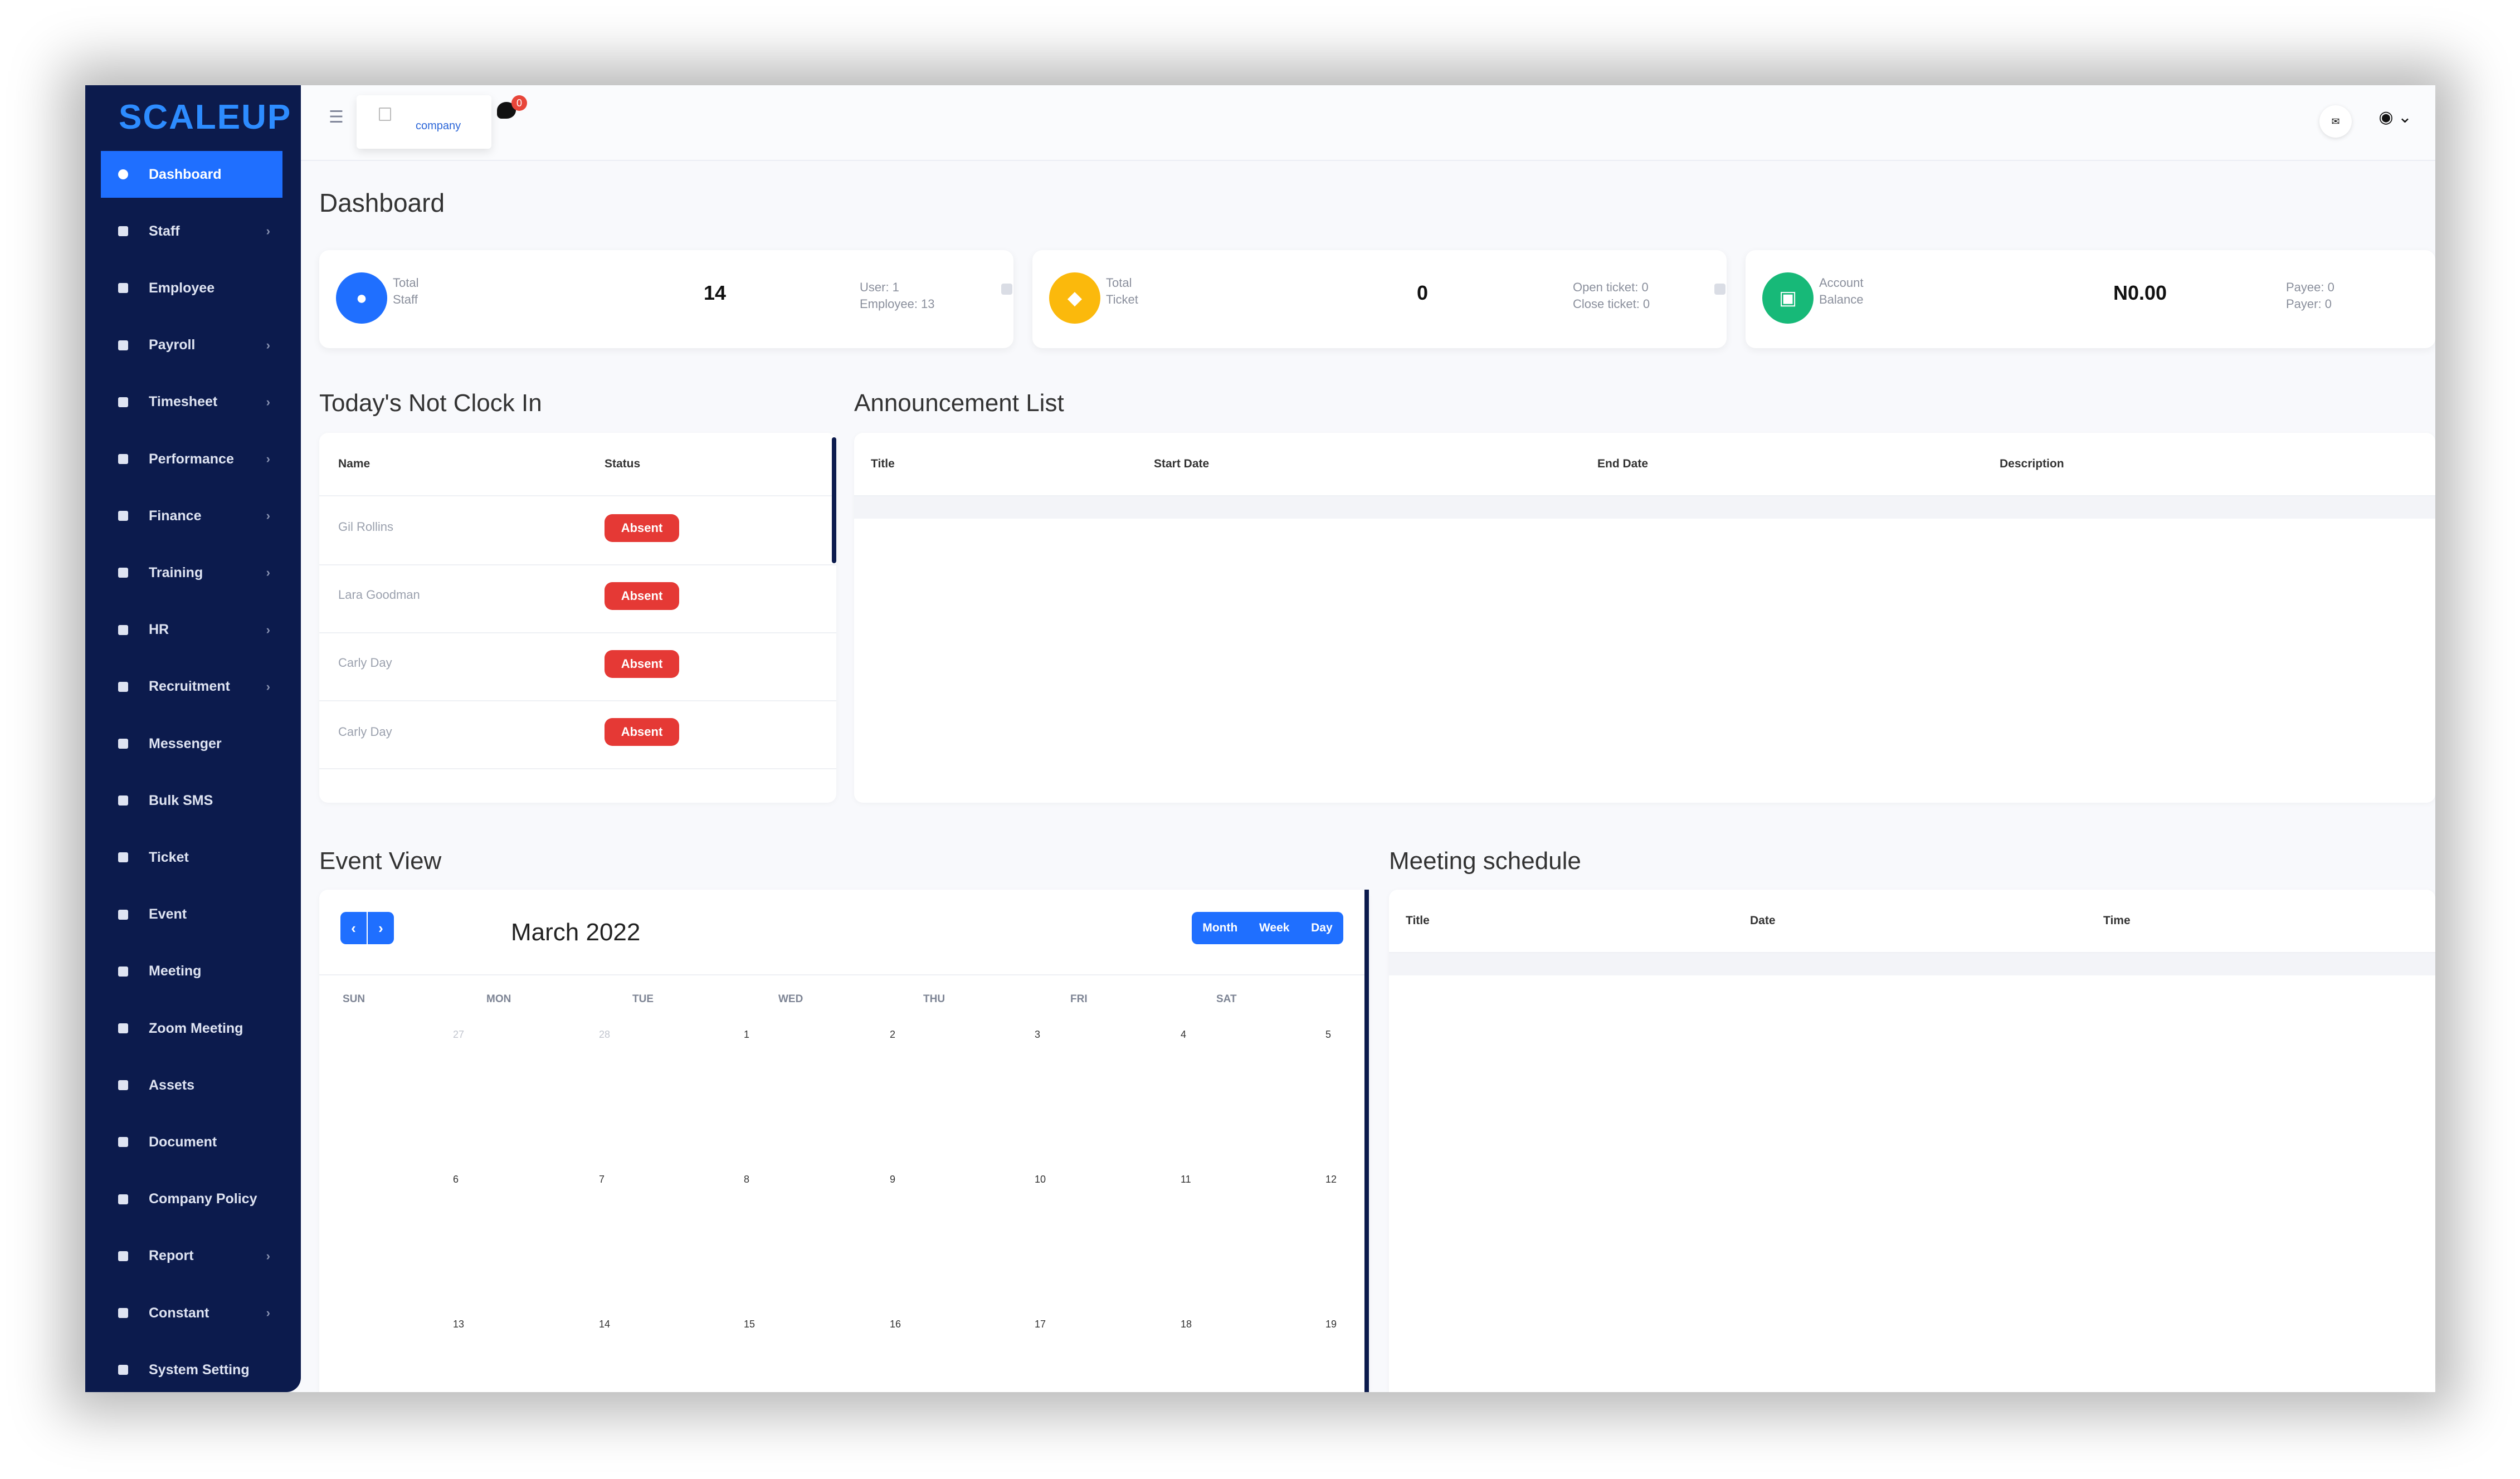 This screenshot has width=2520, height=1479. I want to click on sidebar-item-zoom-meeting: Zoom Meeting, so click(192, 1028).